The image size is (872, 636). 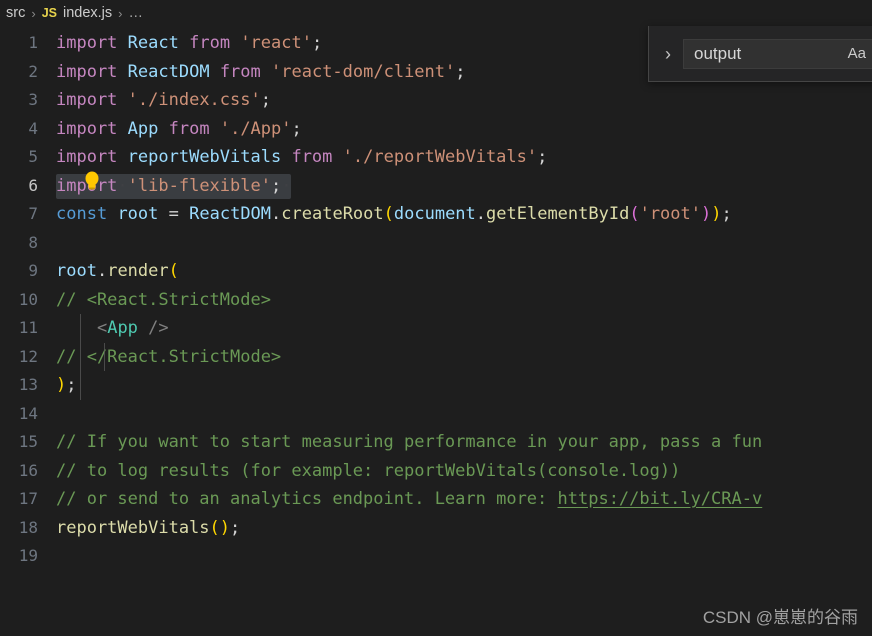 What do you see at coordinates (138, 271) in the screenshot?
I see `token-function: render` at bounding box center [138, 271].